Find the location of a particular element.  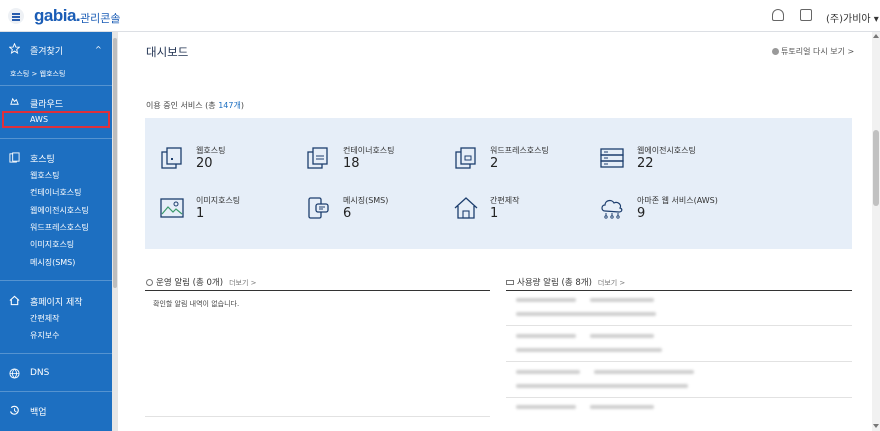

backup-icon is located at coordinates (14, 410).